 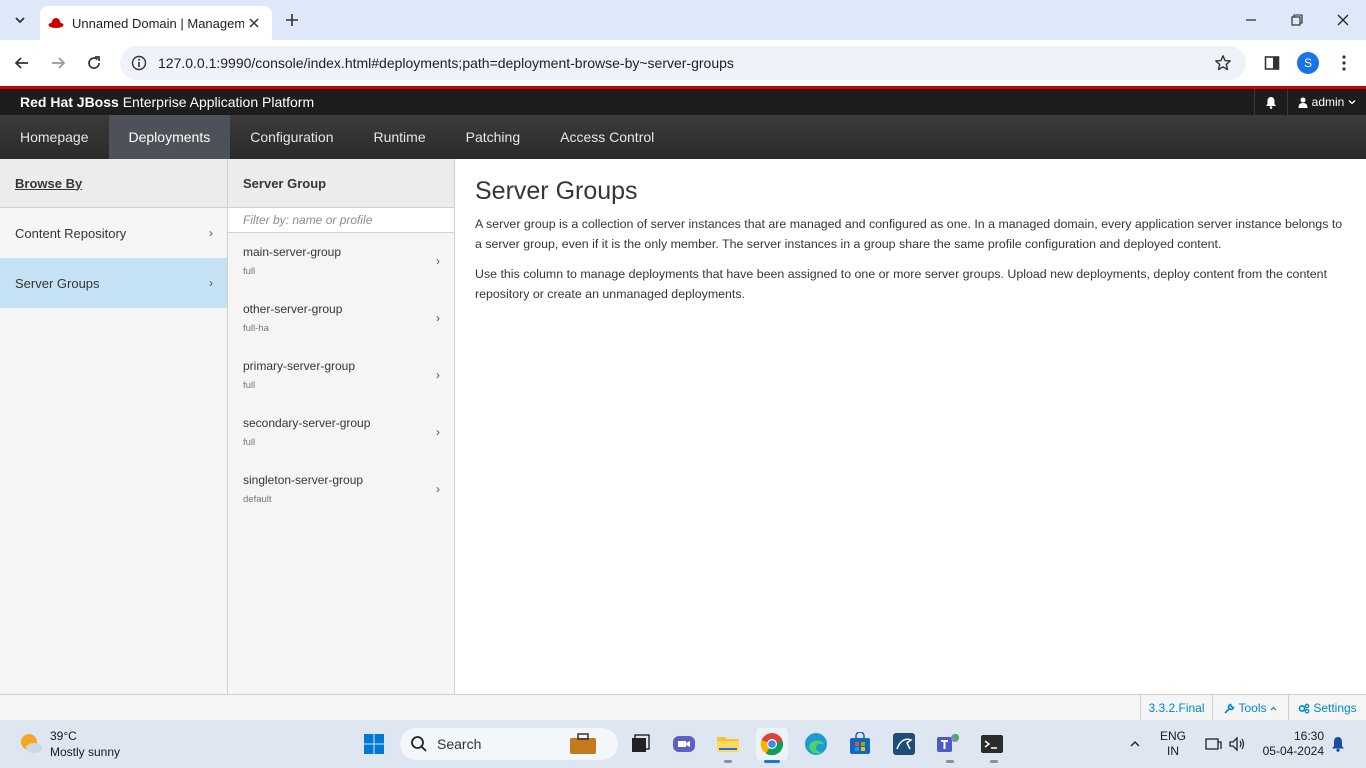 What do you see at coordinates (54, 137) in the screenshot?
I see `nav-homepage: Homepage` at bounding box center [54, 137].